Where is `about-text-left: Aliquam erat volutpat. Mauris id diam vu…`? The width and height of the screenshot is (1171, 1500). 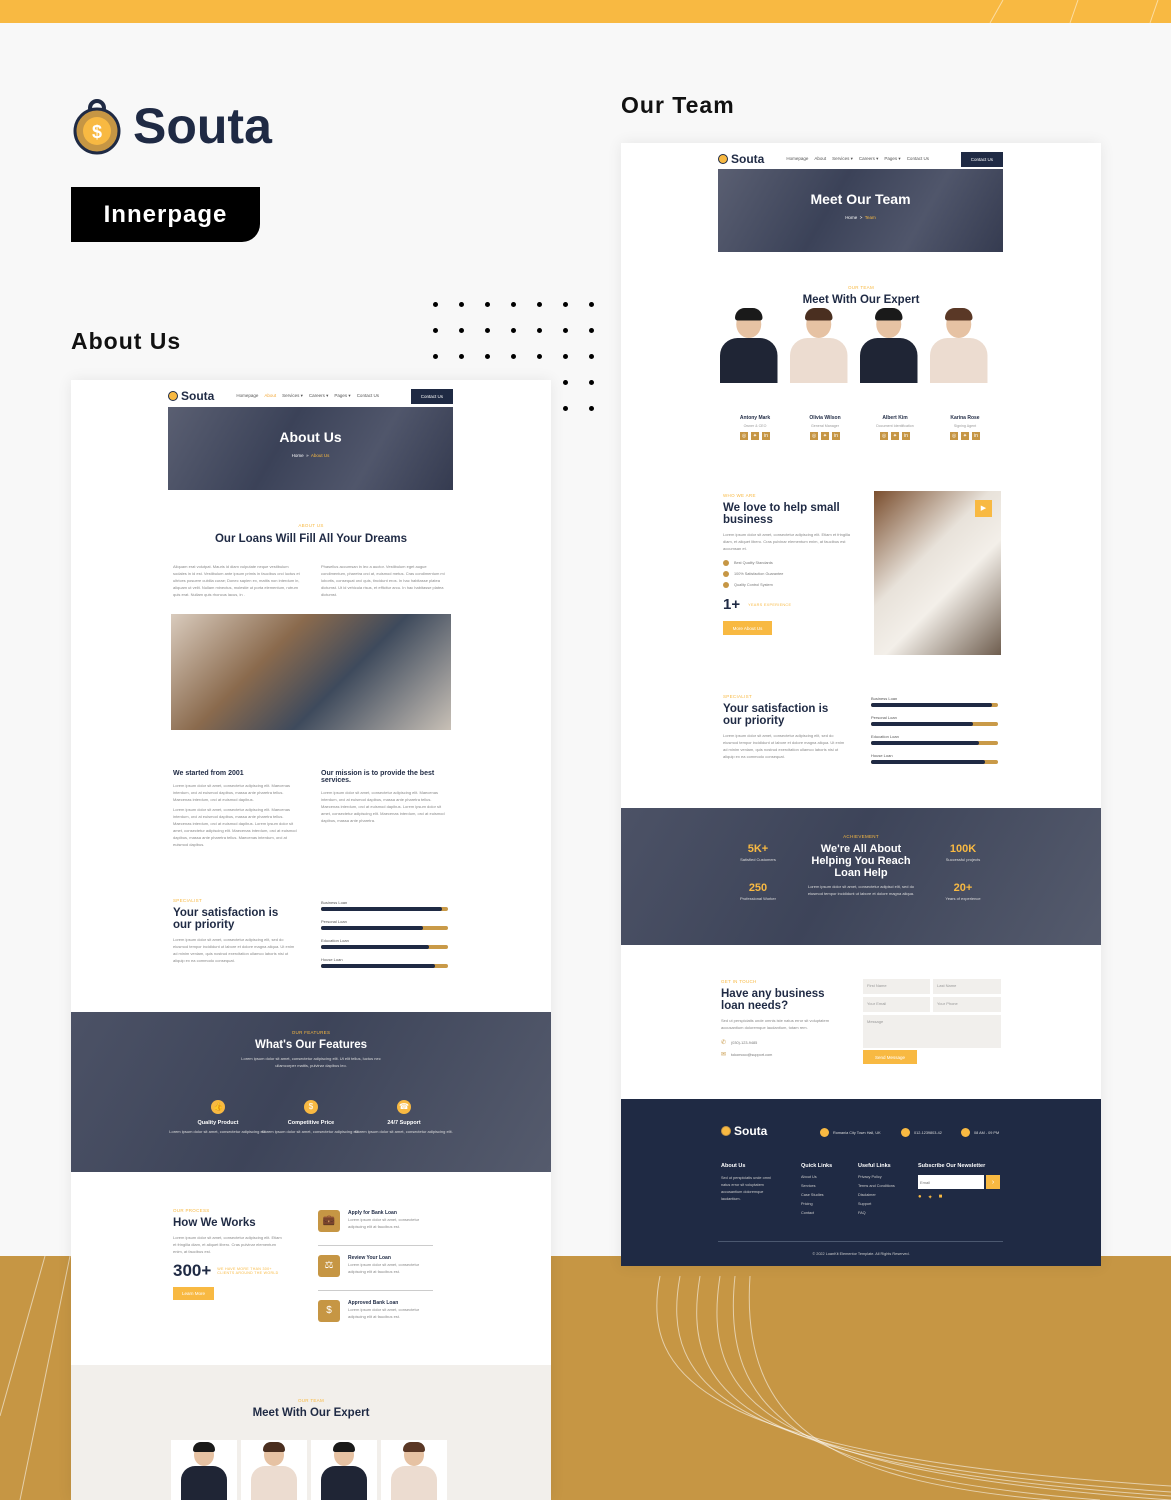
about-text-left: Aliquam erat volutpat. Mauris id diam vu… is located at coordinates (236, 580).